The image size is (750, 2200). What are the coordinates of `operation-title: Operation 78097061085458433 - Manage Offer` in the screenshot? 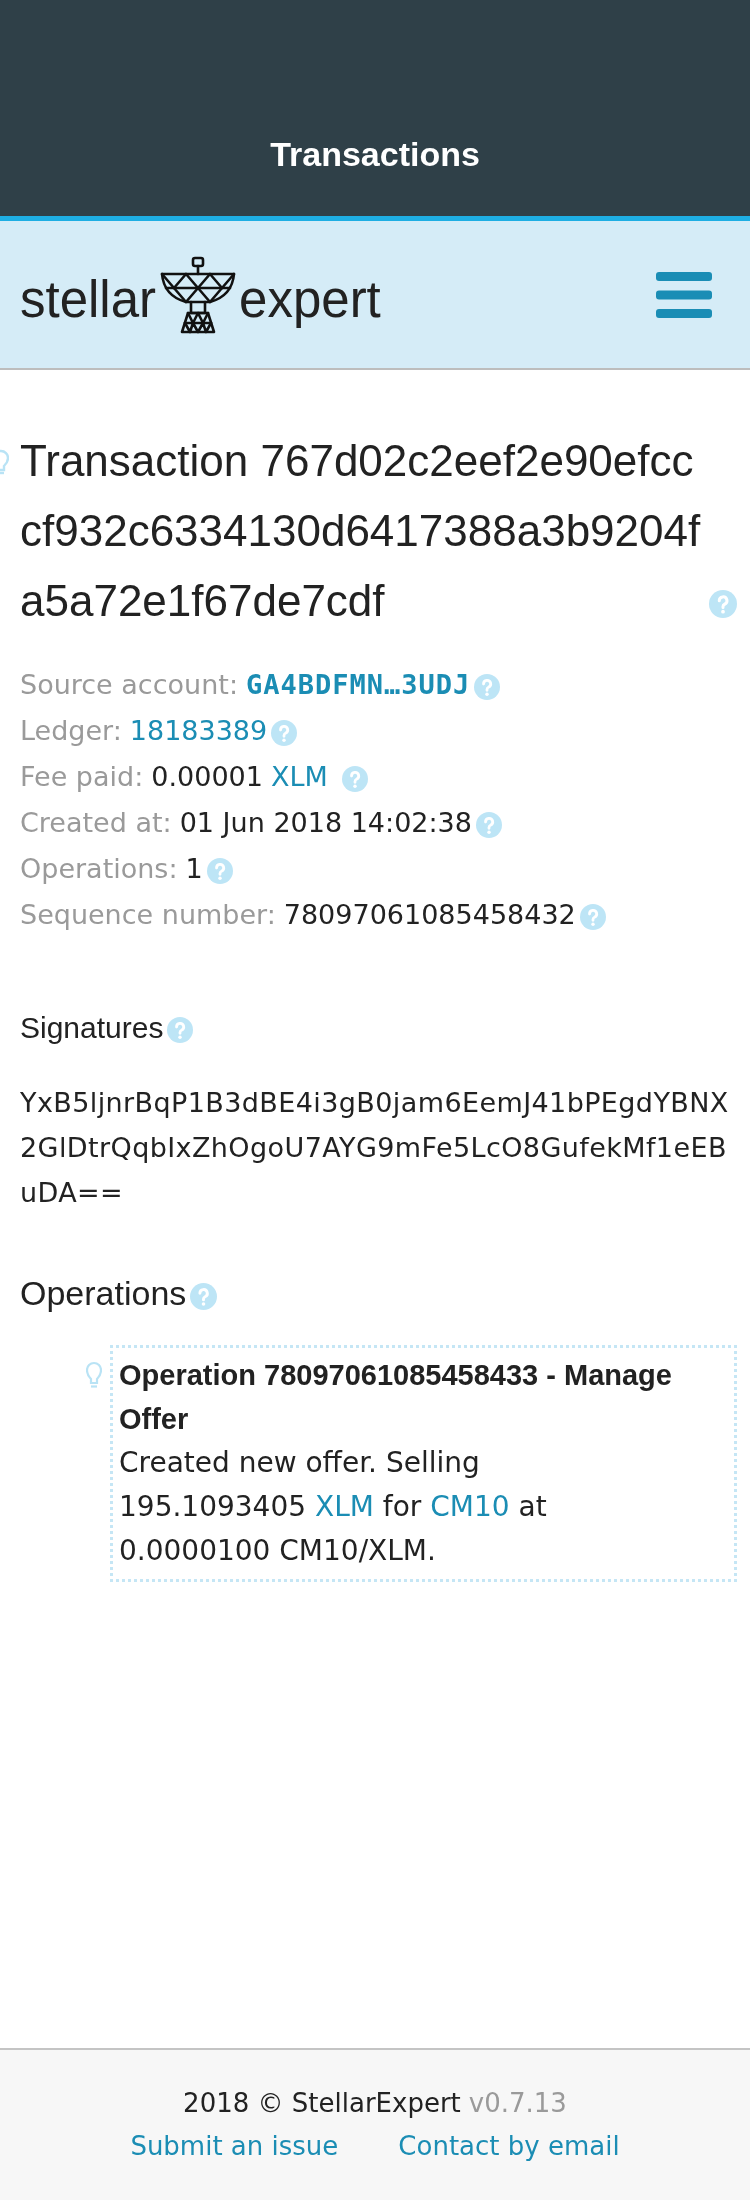 It's located at (396, 1397).